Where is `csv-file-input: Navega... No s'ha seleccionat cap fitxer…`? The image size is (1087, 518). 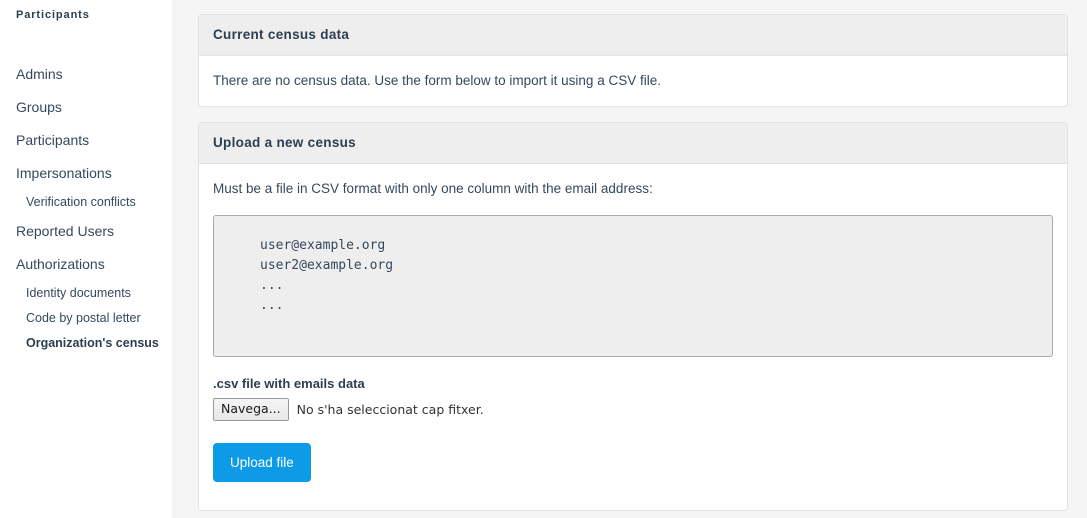
csv-file-input: Navega... No s'ha seleccionat cap fitxer… is located at coordinates (633, 409).